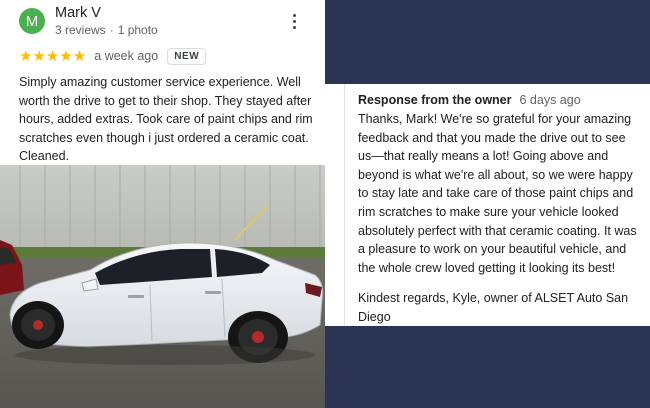 Image resolution: width=650 pixels, height=408 pixels. What do you see at coordinates (171, 13) in the screenshot?
I see `reviewer-name: Mark V` at bounding box center [171, 13].